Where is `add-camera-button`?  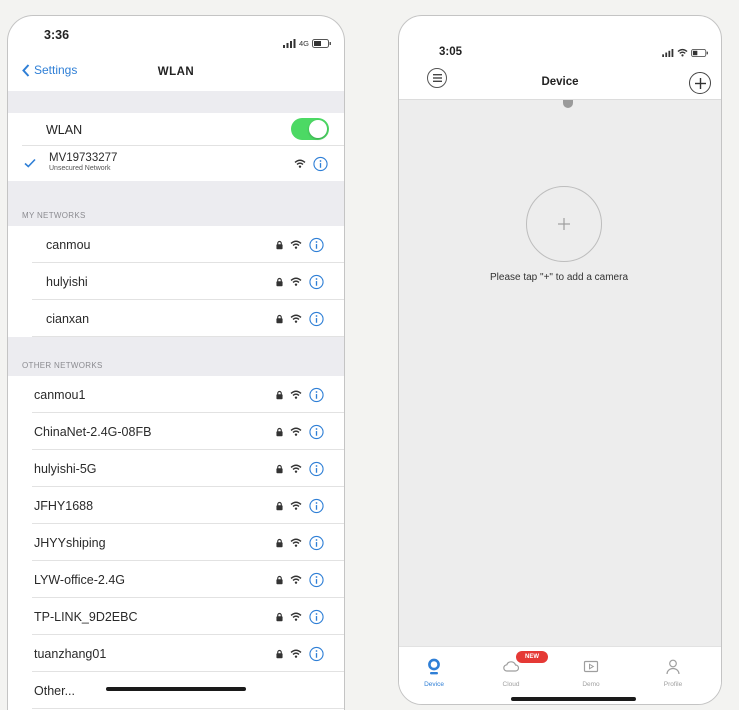 add-camera-button is located at coordinates (564, 224).